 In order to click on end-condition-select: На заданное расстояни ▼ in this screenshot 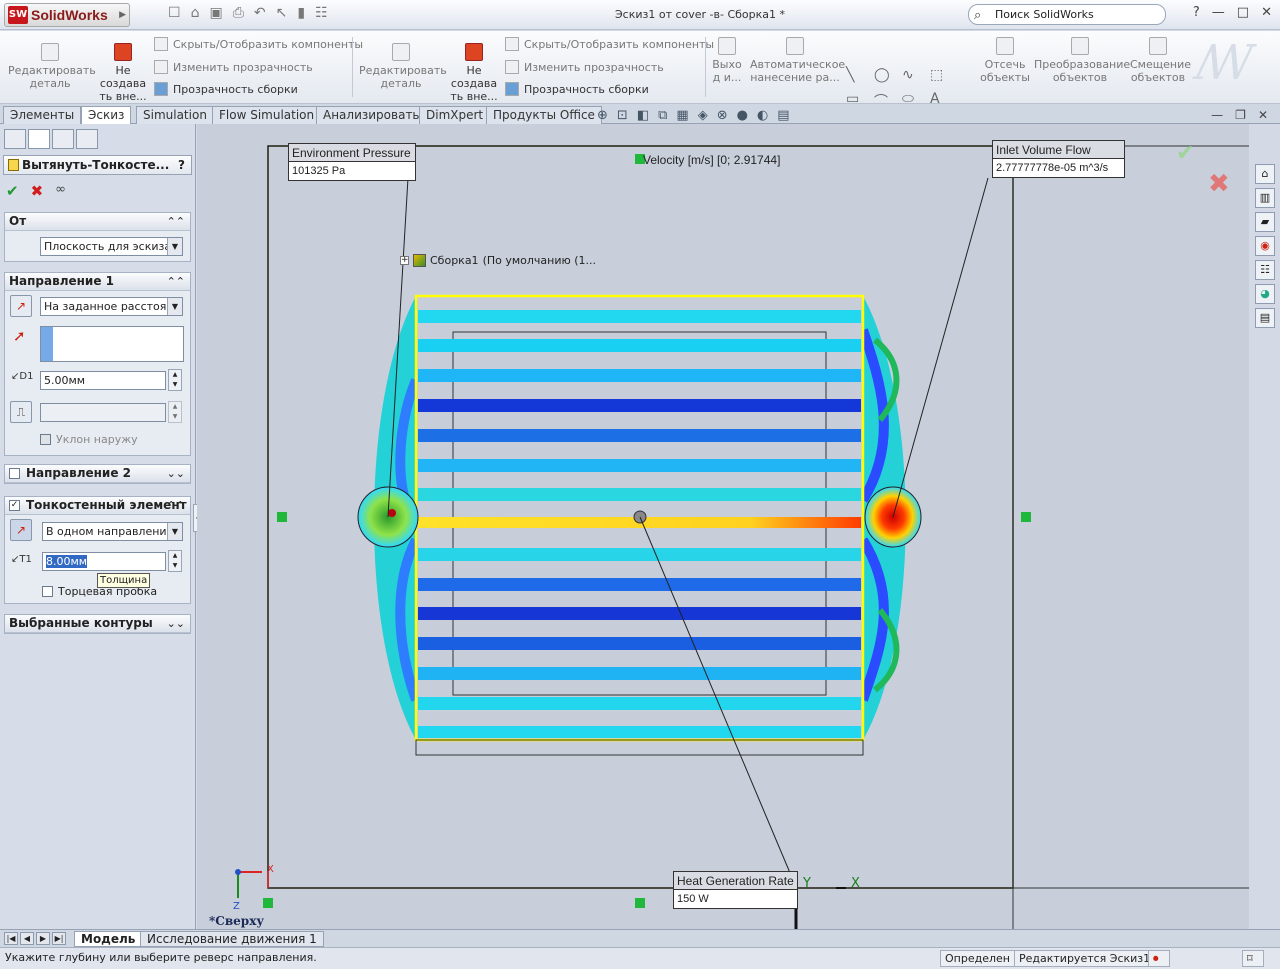, I will do `click(111, 306)`.